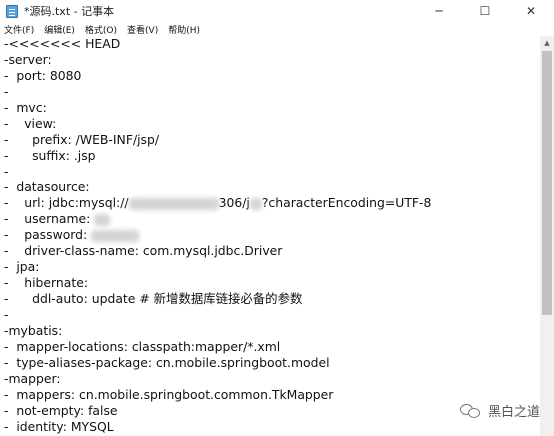 This screenshot has height=436, width=554. I want to click on editor-line: -mapper:, so click(32, 378).